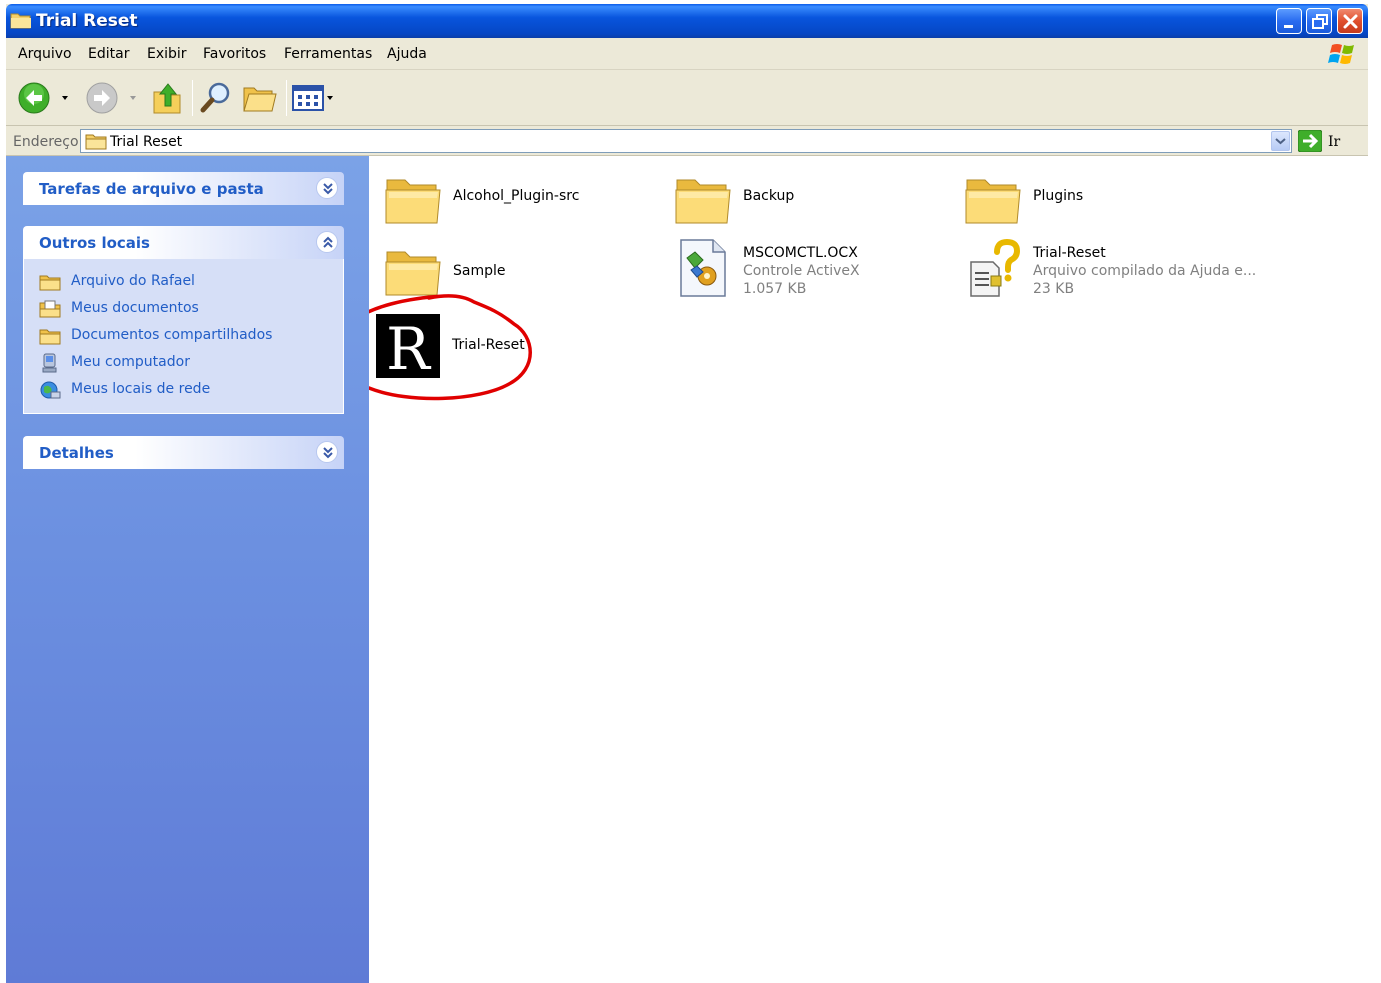 This screenshot has width=1381, height=983. I want to click on address-label: Endereço, so click(46, 142).